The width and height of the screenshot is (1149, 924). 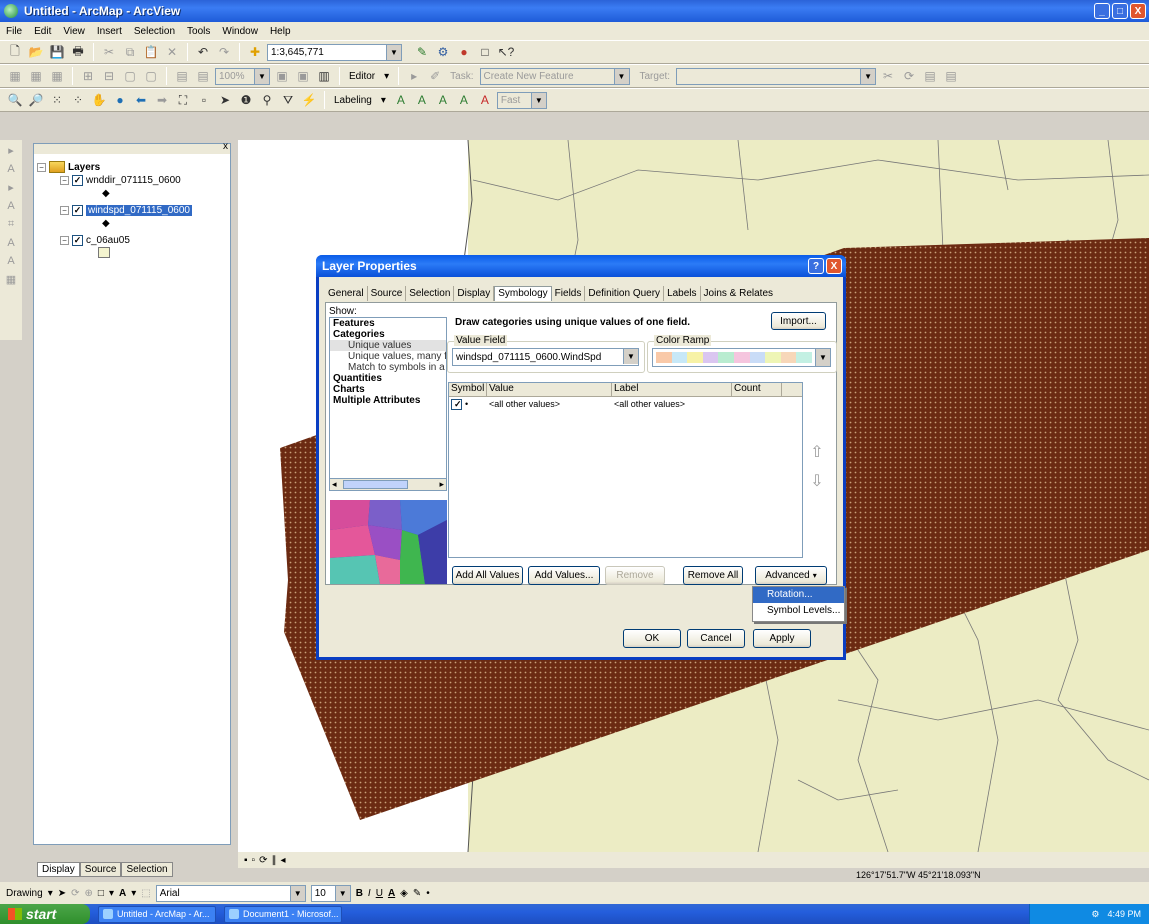 I want to click on menu-edit: Edit, so click(x=42, y=31).